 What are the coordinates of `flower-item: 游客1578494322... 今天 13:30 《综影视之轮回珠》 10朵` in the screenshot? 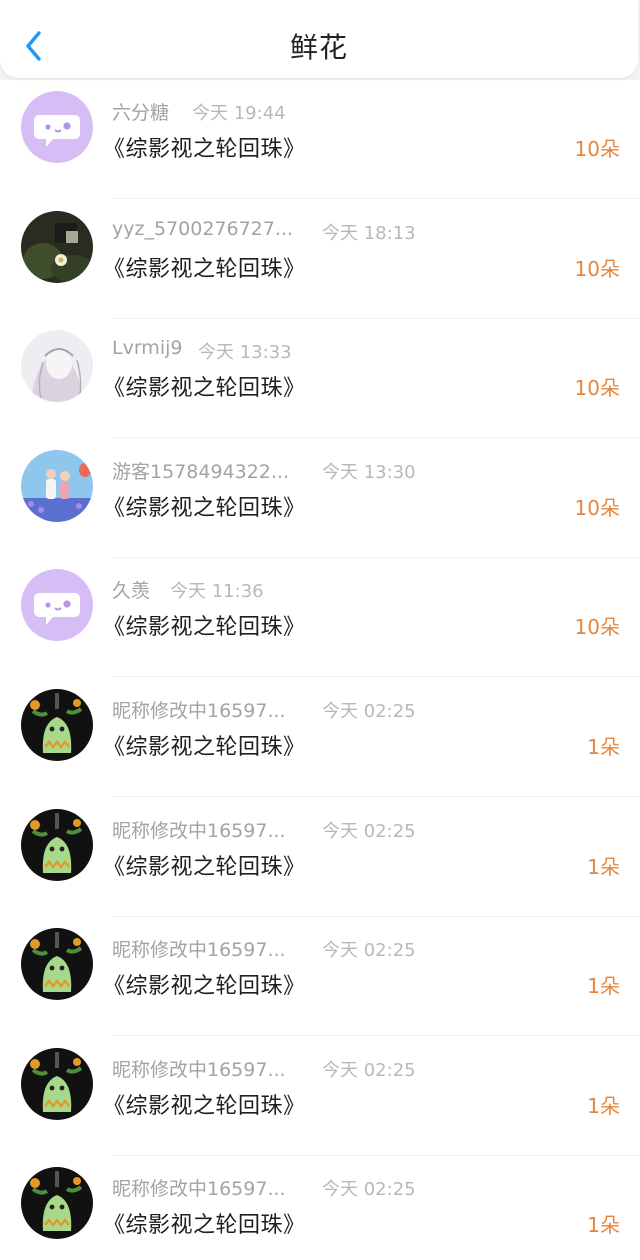 It's located at (320, 498).